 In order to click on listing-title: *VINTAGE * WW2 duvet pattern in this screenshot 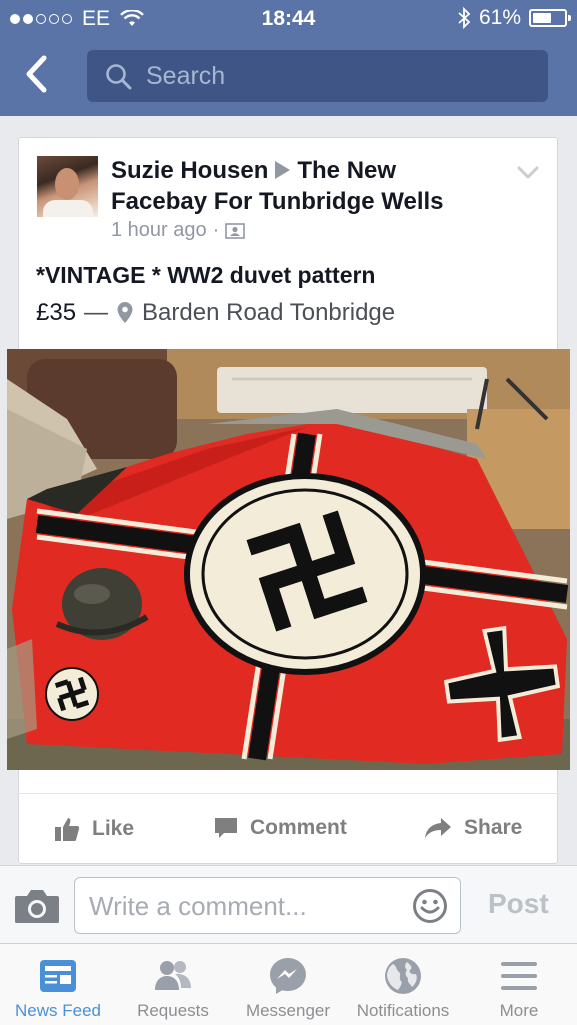, I will do `click(206, 275)`.